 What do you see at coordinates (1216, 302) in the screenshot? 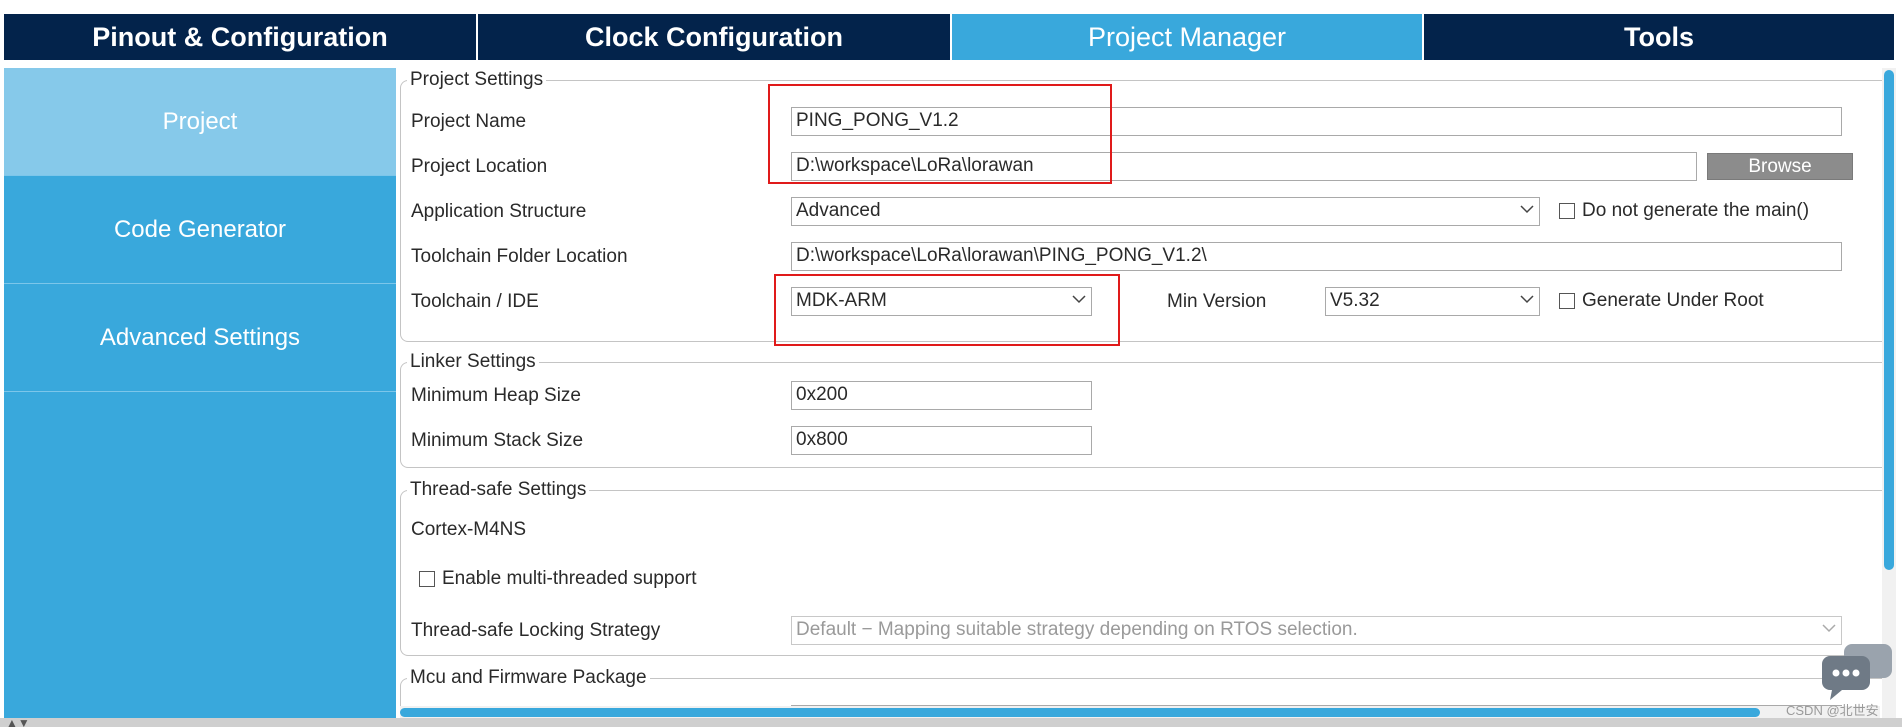
I see `min-version-label: Min Version` at bounding box center [1216, 302].